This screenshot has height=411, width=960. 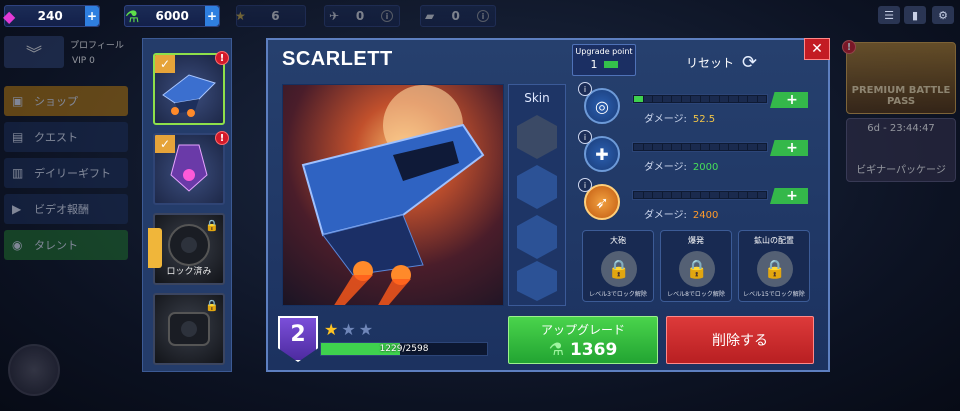 What do you see at coordinates (337, 59) in the screenshot?
I see `hero-name: SCARLETT` at bounding box center [337, 59].